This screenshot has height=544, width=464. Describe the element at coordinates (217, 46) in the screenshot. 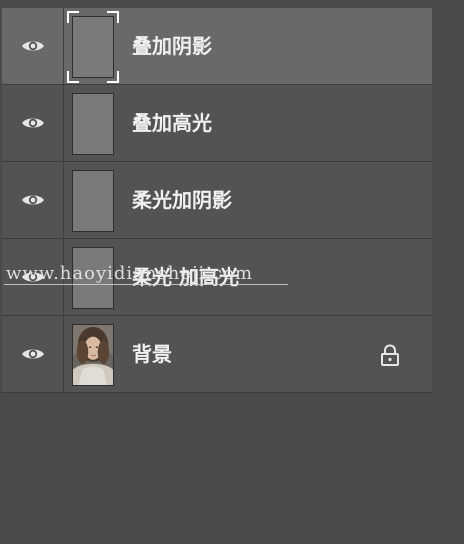

I see `layer-row-overlay-shadow: 叠加阴影` at that location.